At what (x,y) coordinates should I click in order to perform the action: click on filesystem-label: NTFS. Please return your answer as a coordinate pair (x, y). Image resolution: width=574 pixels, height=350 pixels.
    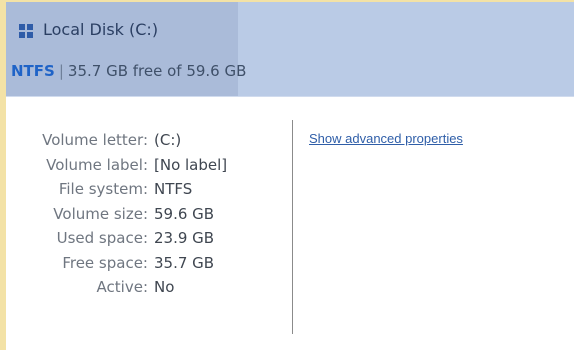
    Looking at the image, I should click on (33, 71).